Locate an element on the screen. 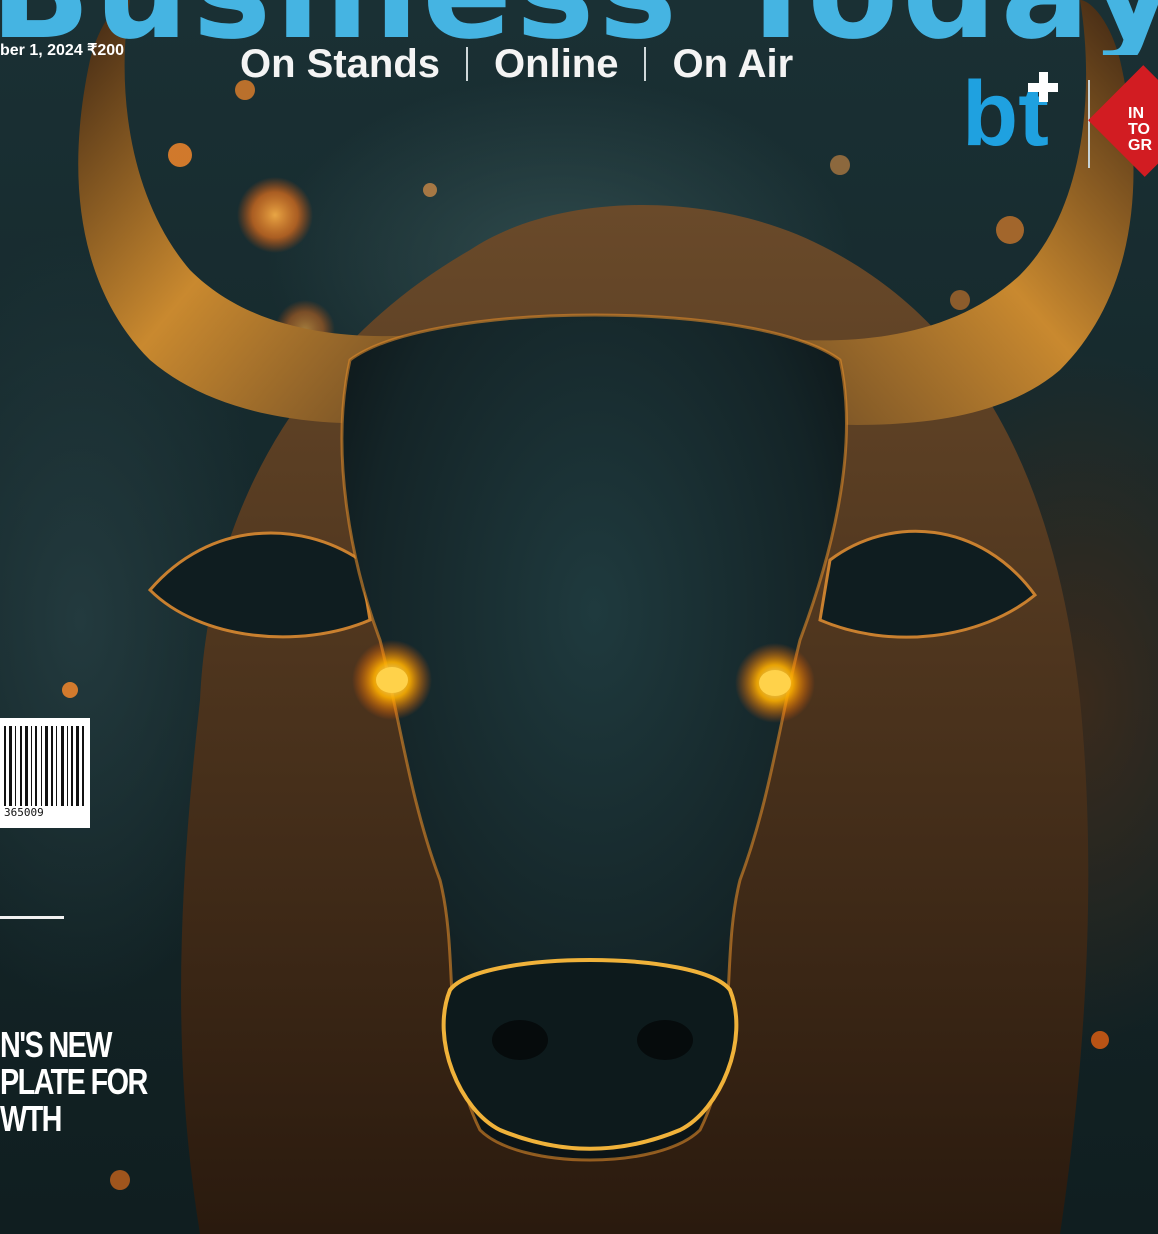 The width and height of the screenshot is (1158, 1234). bt-logo: bt is located at coordinates (1017, 114).